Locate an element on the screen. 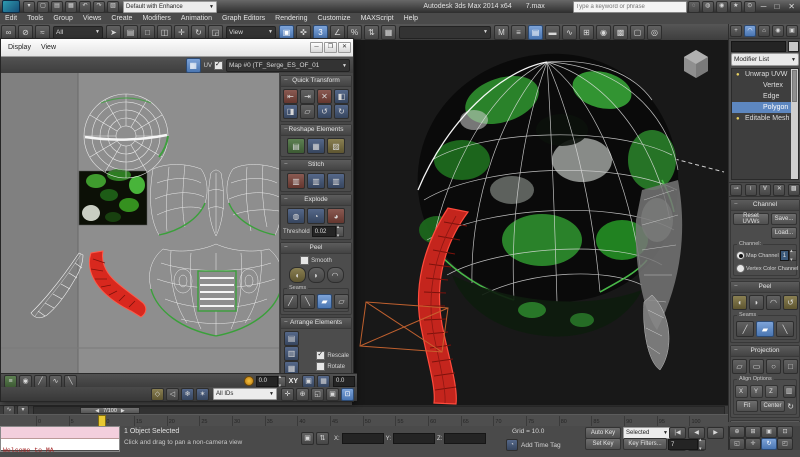 This screenshot has height=457, width=800. uv-window-titlebar: Display View ─ ❐ ✕ is located at coordinates (177, 48).